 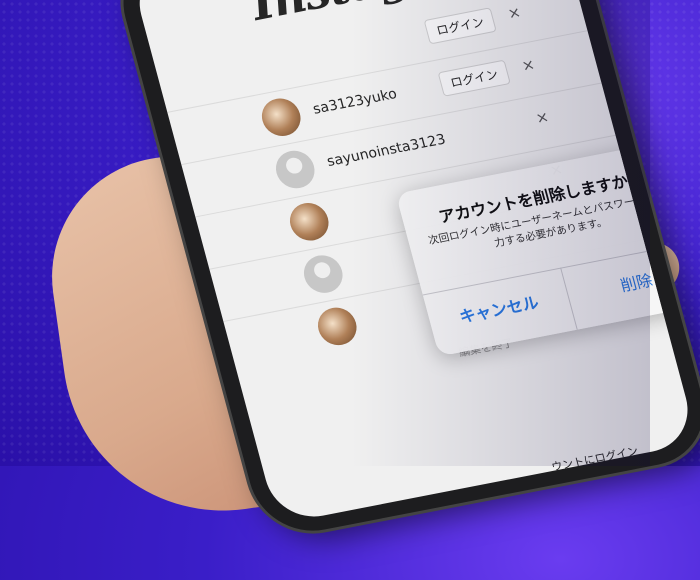 What do you see at coordinates (355, 102) in the screenshot?
I see `username: sa3123yuko` at bounding box center [355, 102].